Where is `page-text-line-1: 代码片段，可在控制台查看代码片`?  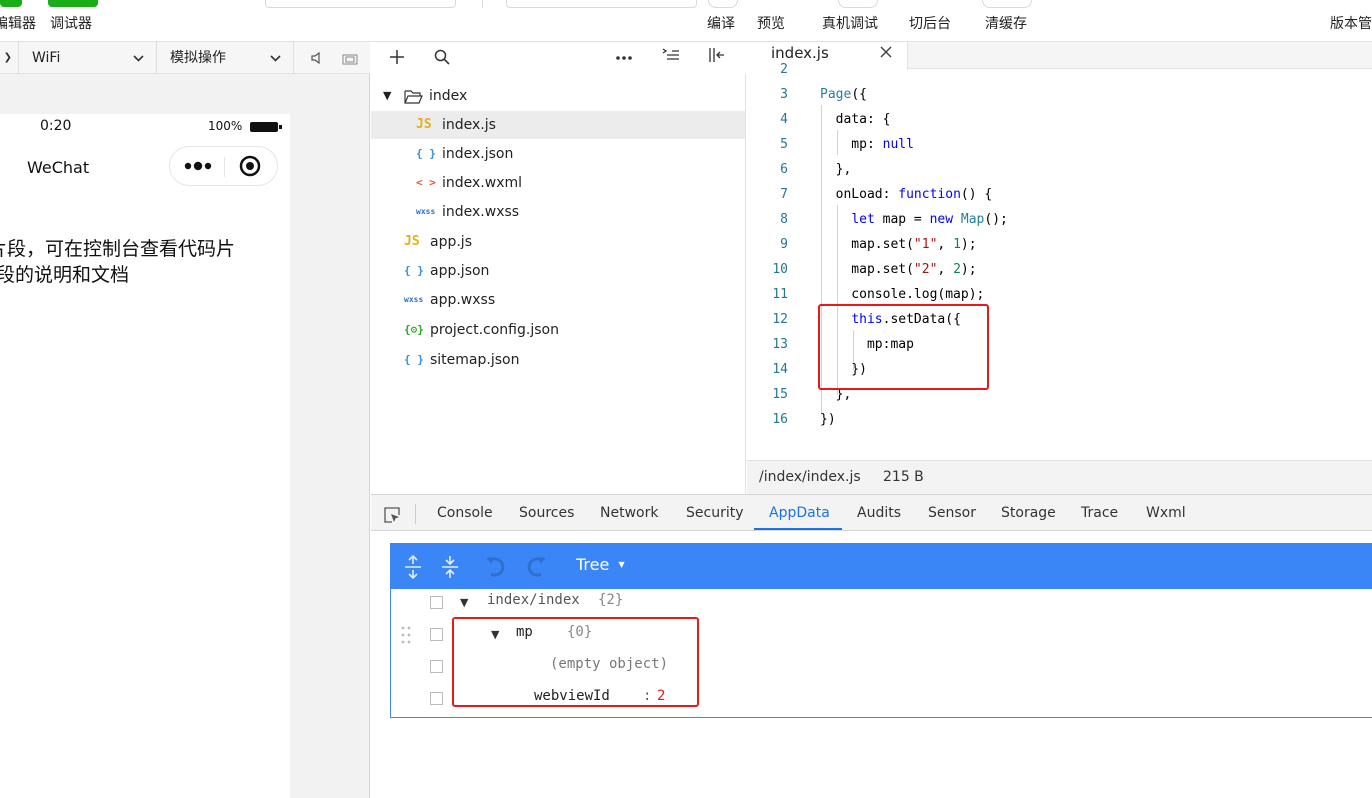
page-text-line-1: 代码片段，可在控制台查看代码片 is located at coordinates (118, 249).